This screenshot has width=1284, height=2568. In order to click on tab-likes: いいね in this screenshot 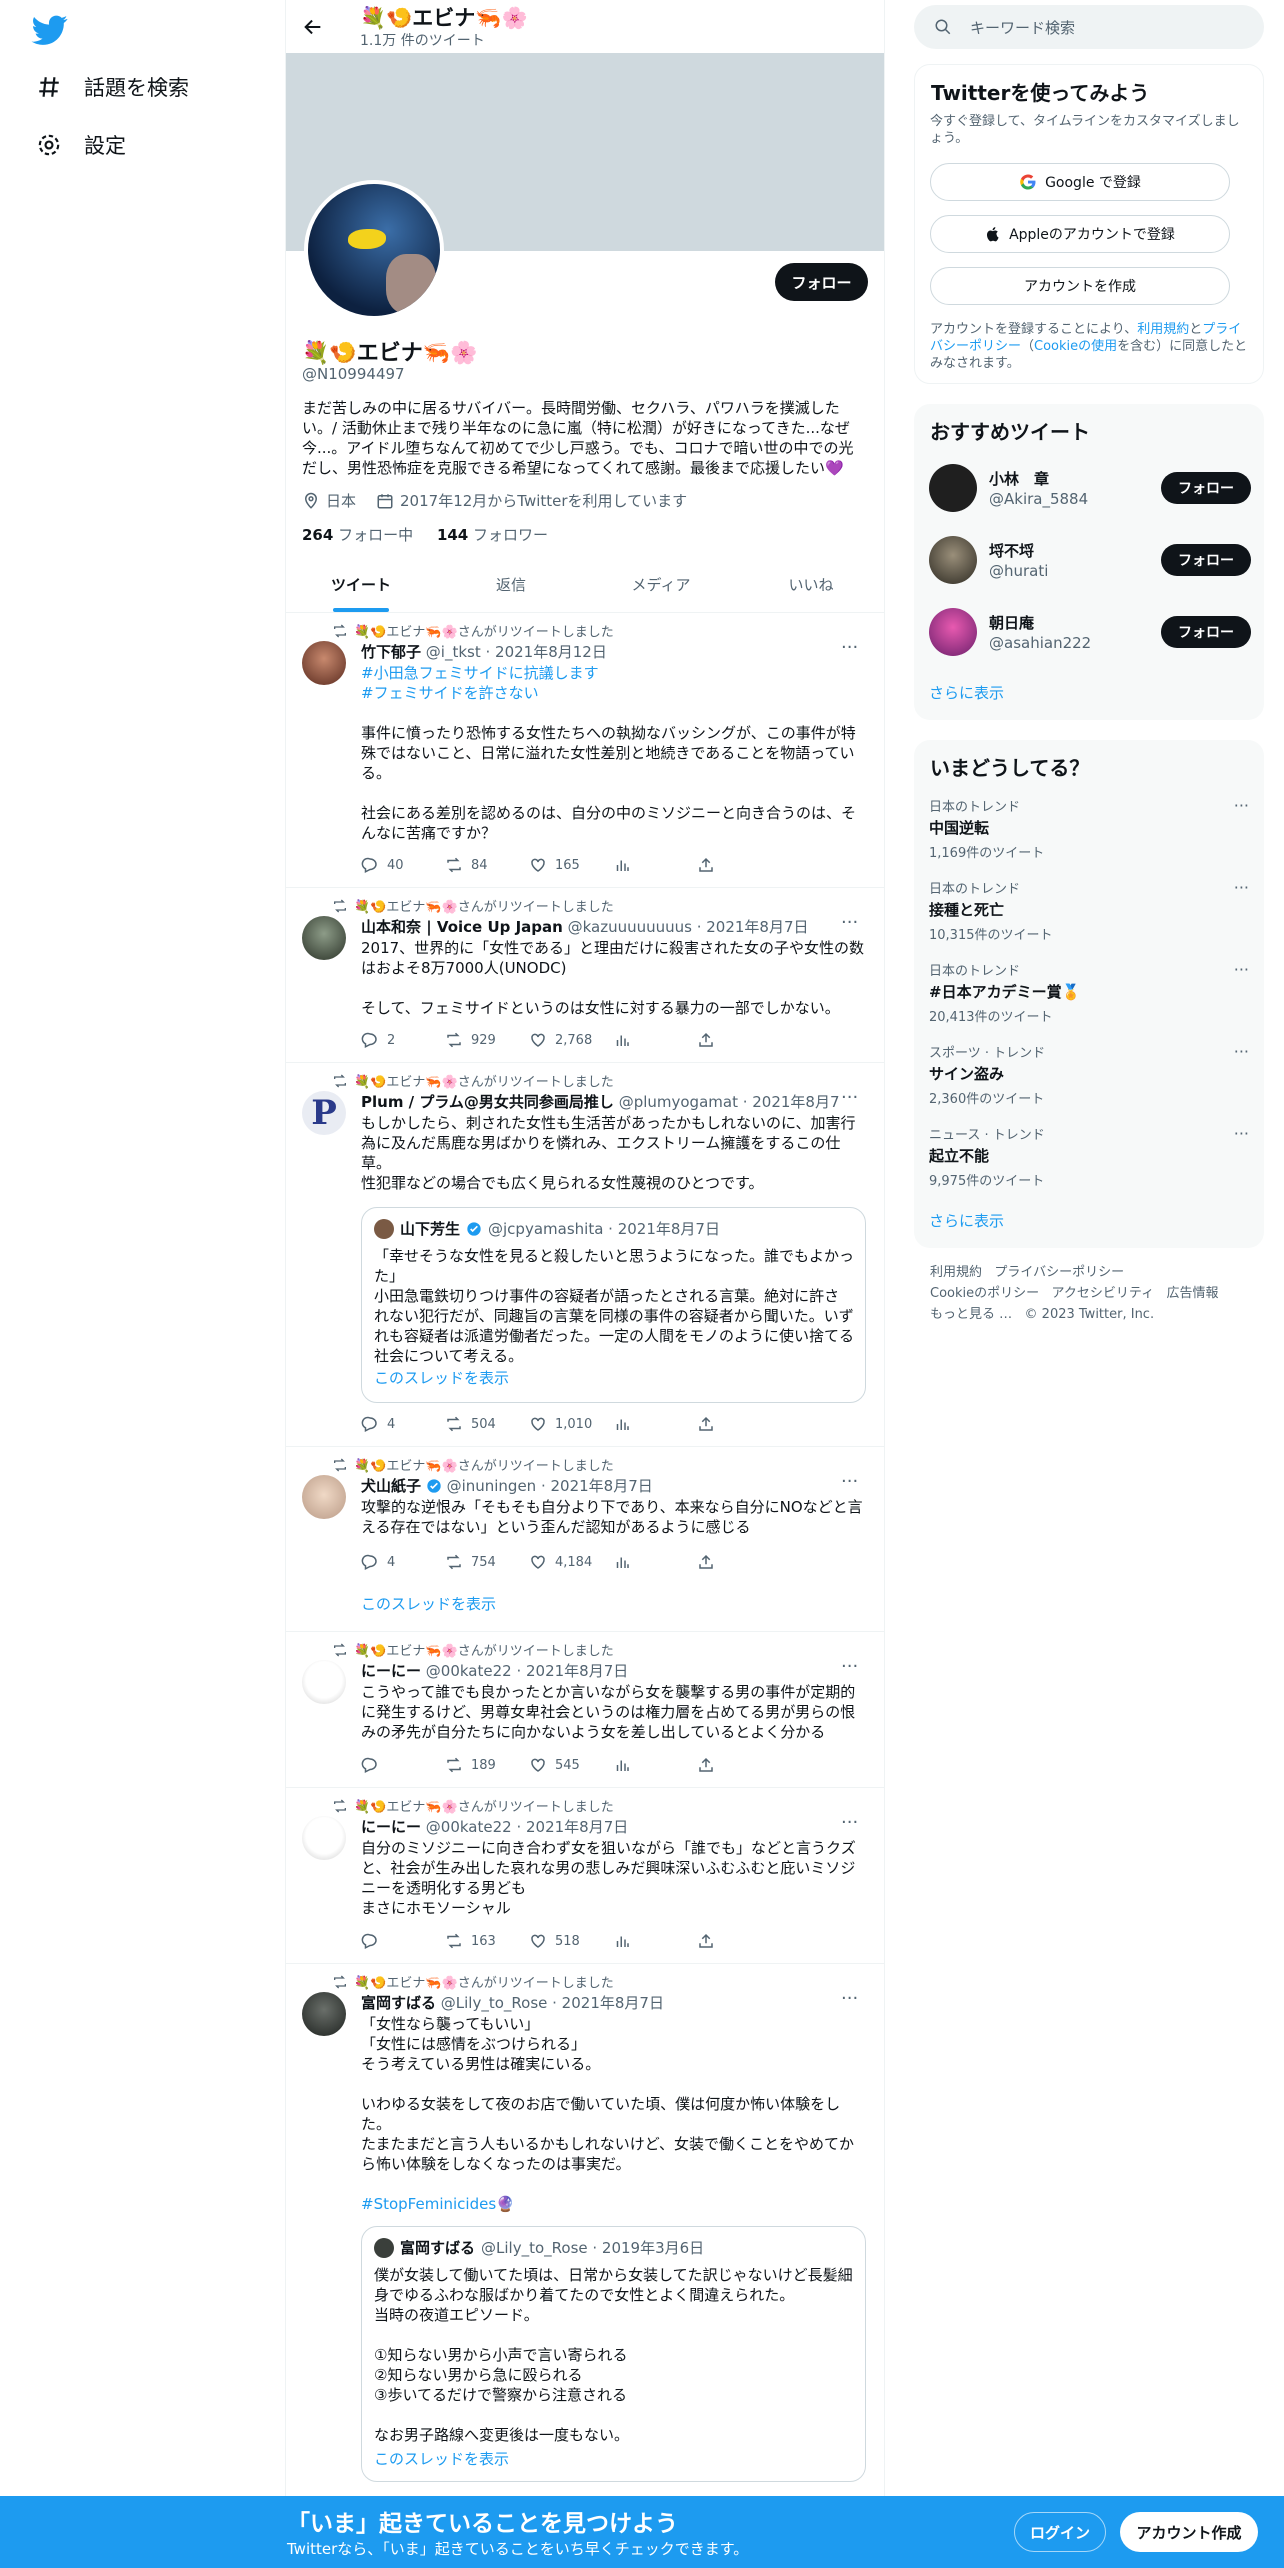, I will do `click(810, 584)`.